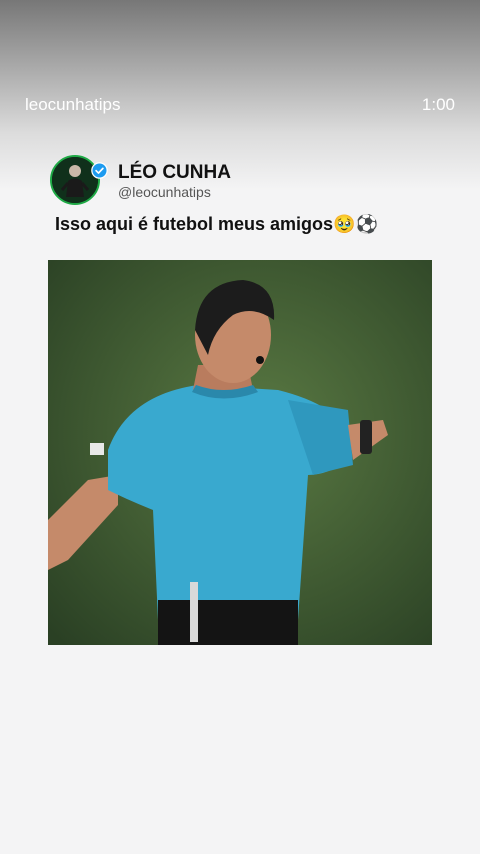  I want to click on display-name: LÉO CUNHA, so click(174, 173).